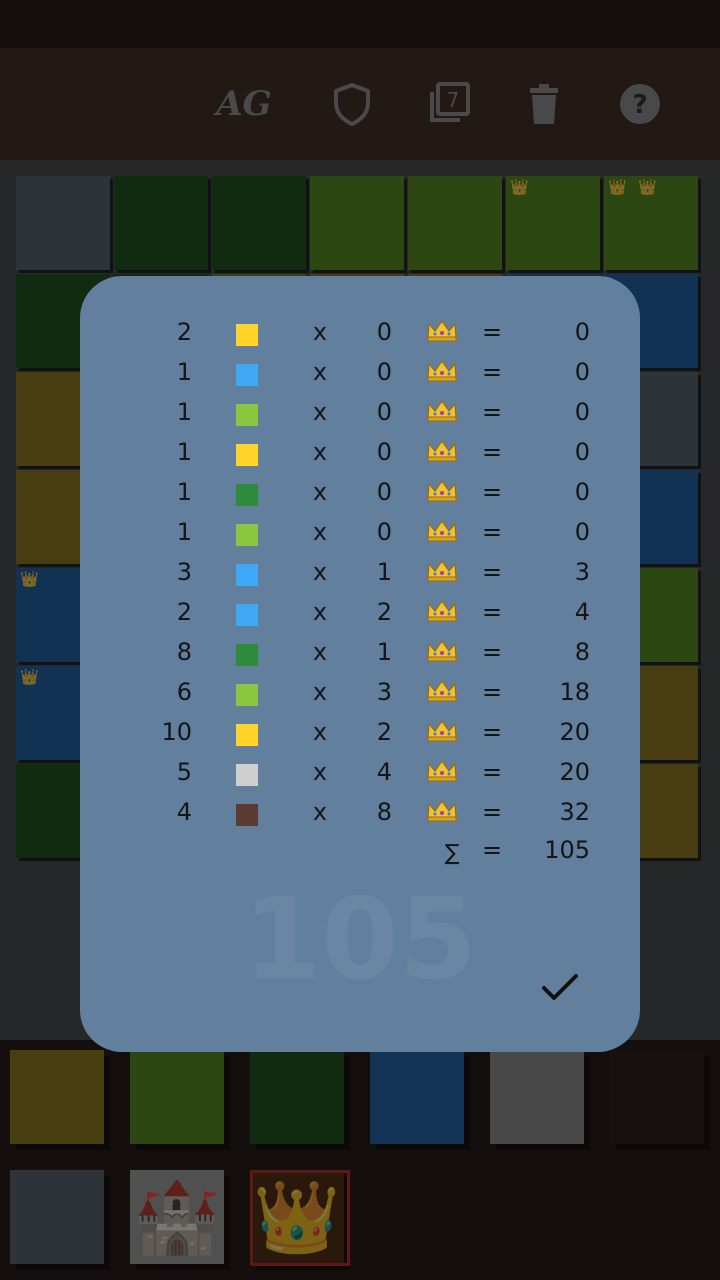 Image resolution: width=720 pixels, height=1280 pixels. I want to click on row-result: 32, so click(574, 812).